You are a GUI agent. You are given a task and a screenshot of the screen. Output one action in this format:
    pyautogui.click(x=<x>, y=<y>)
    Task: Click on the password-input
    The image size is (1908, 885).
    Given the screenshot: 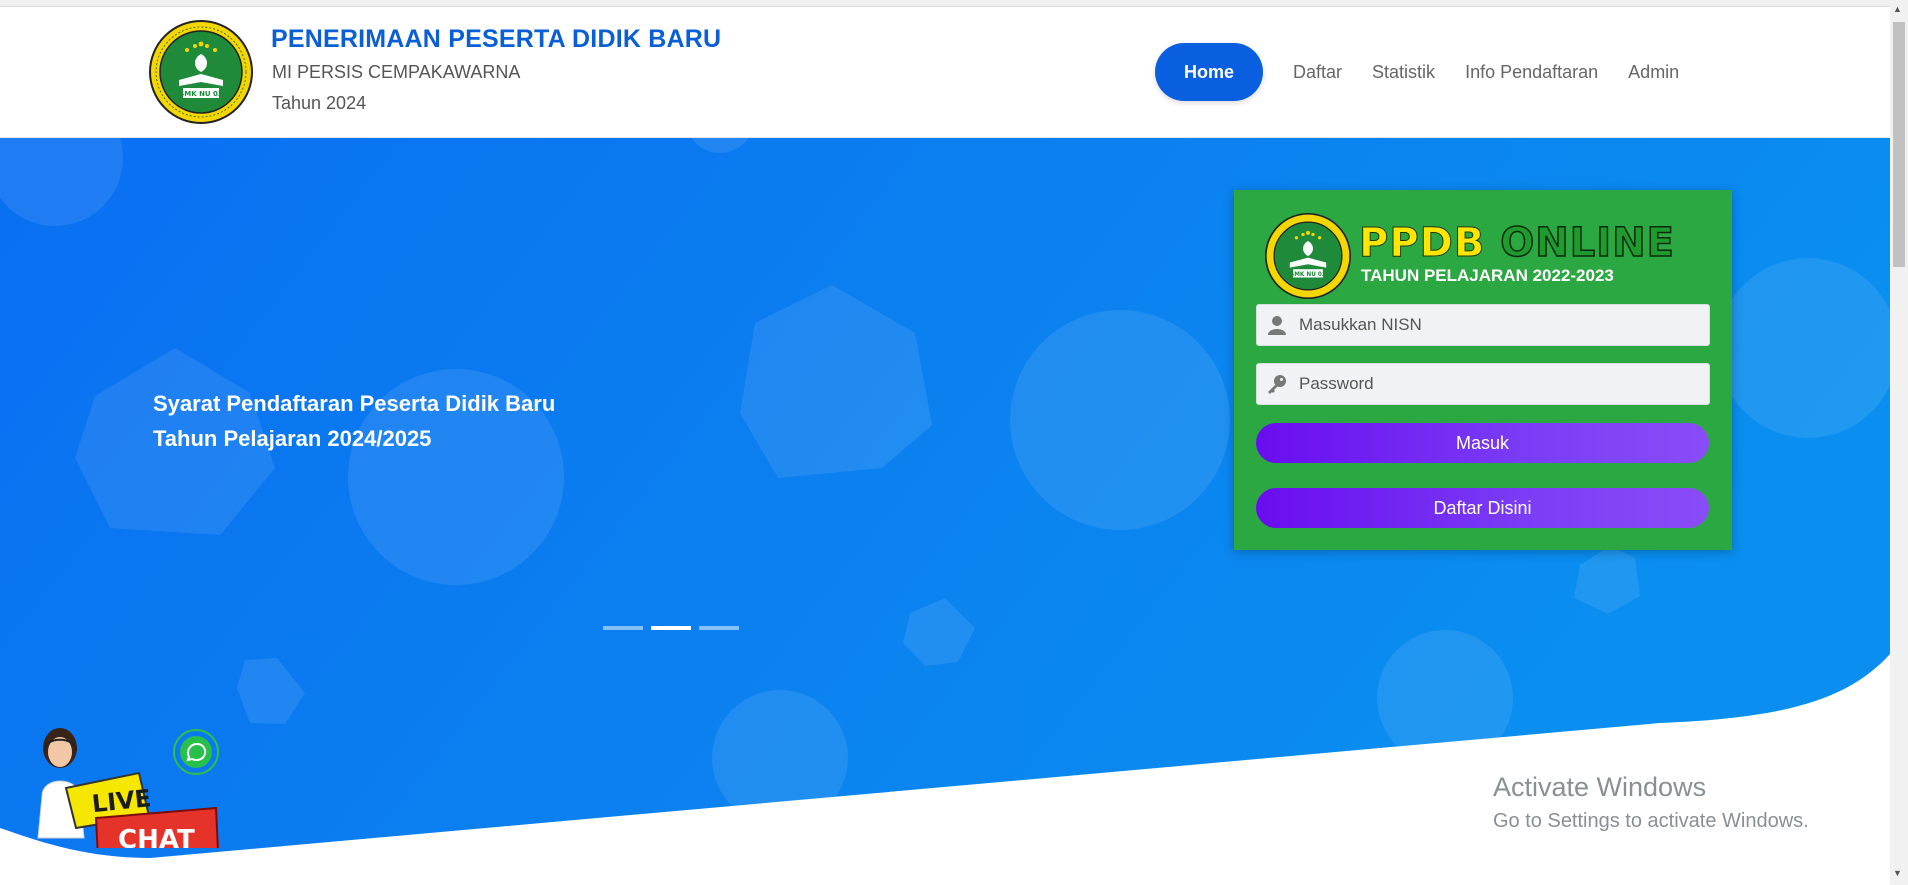 What is the action you would take?
    pyautogui.click(x=1489, y=384)
    